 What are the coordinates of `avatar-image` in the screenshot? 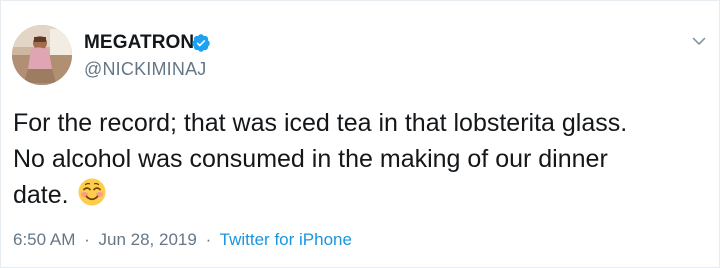 It's located at (42, 55).